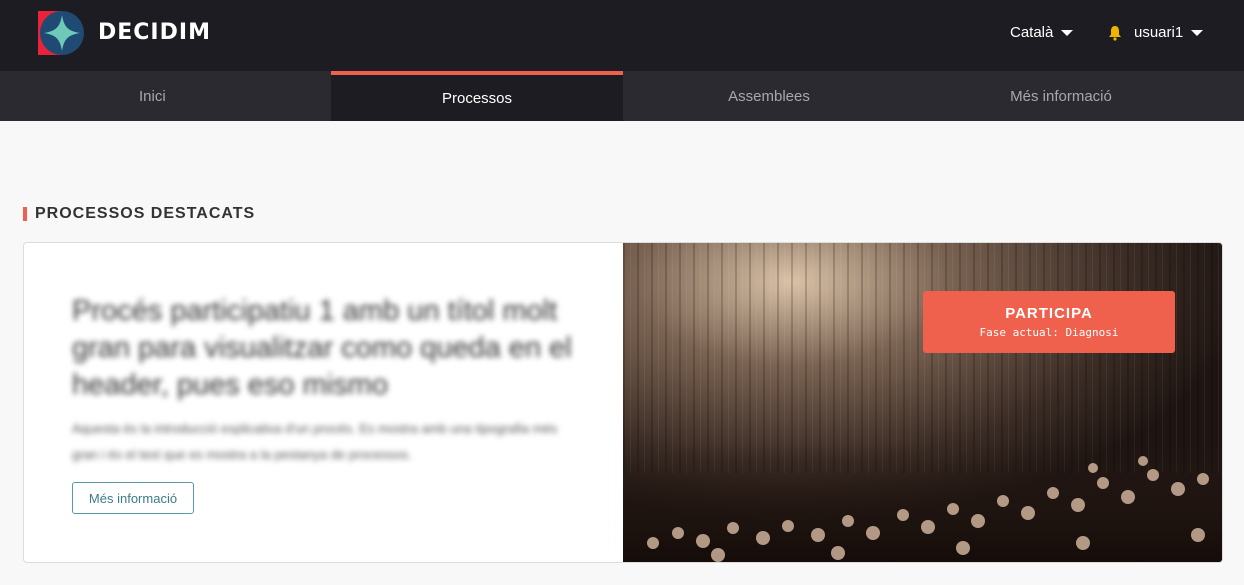 This screenshot has height=585, width=1244. I want to click on nav-item-label: Més informació, so click(1061, 96).